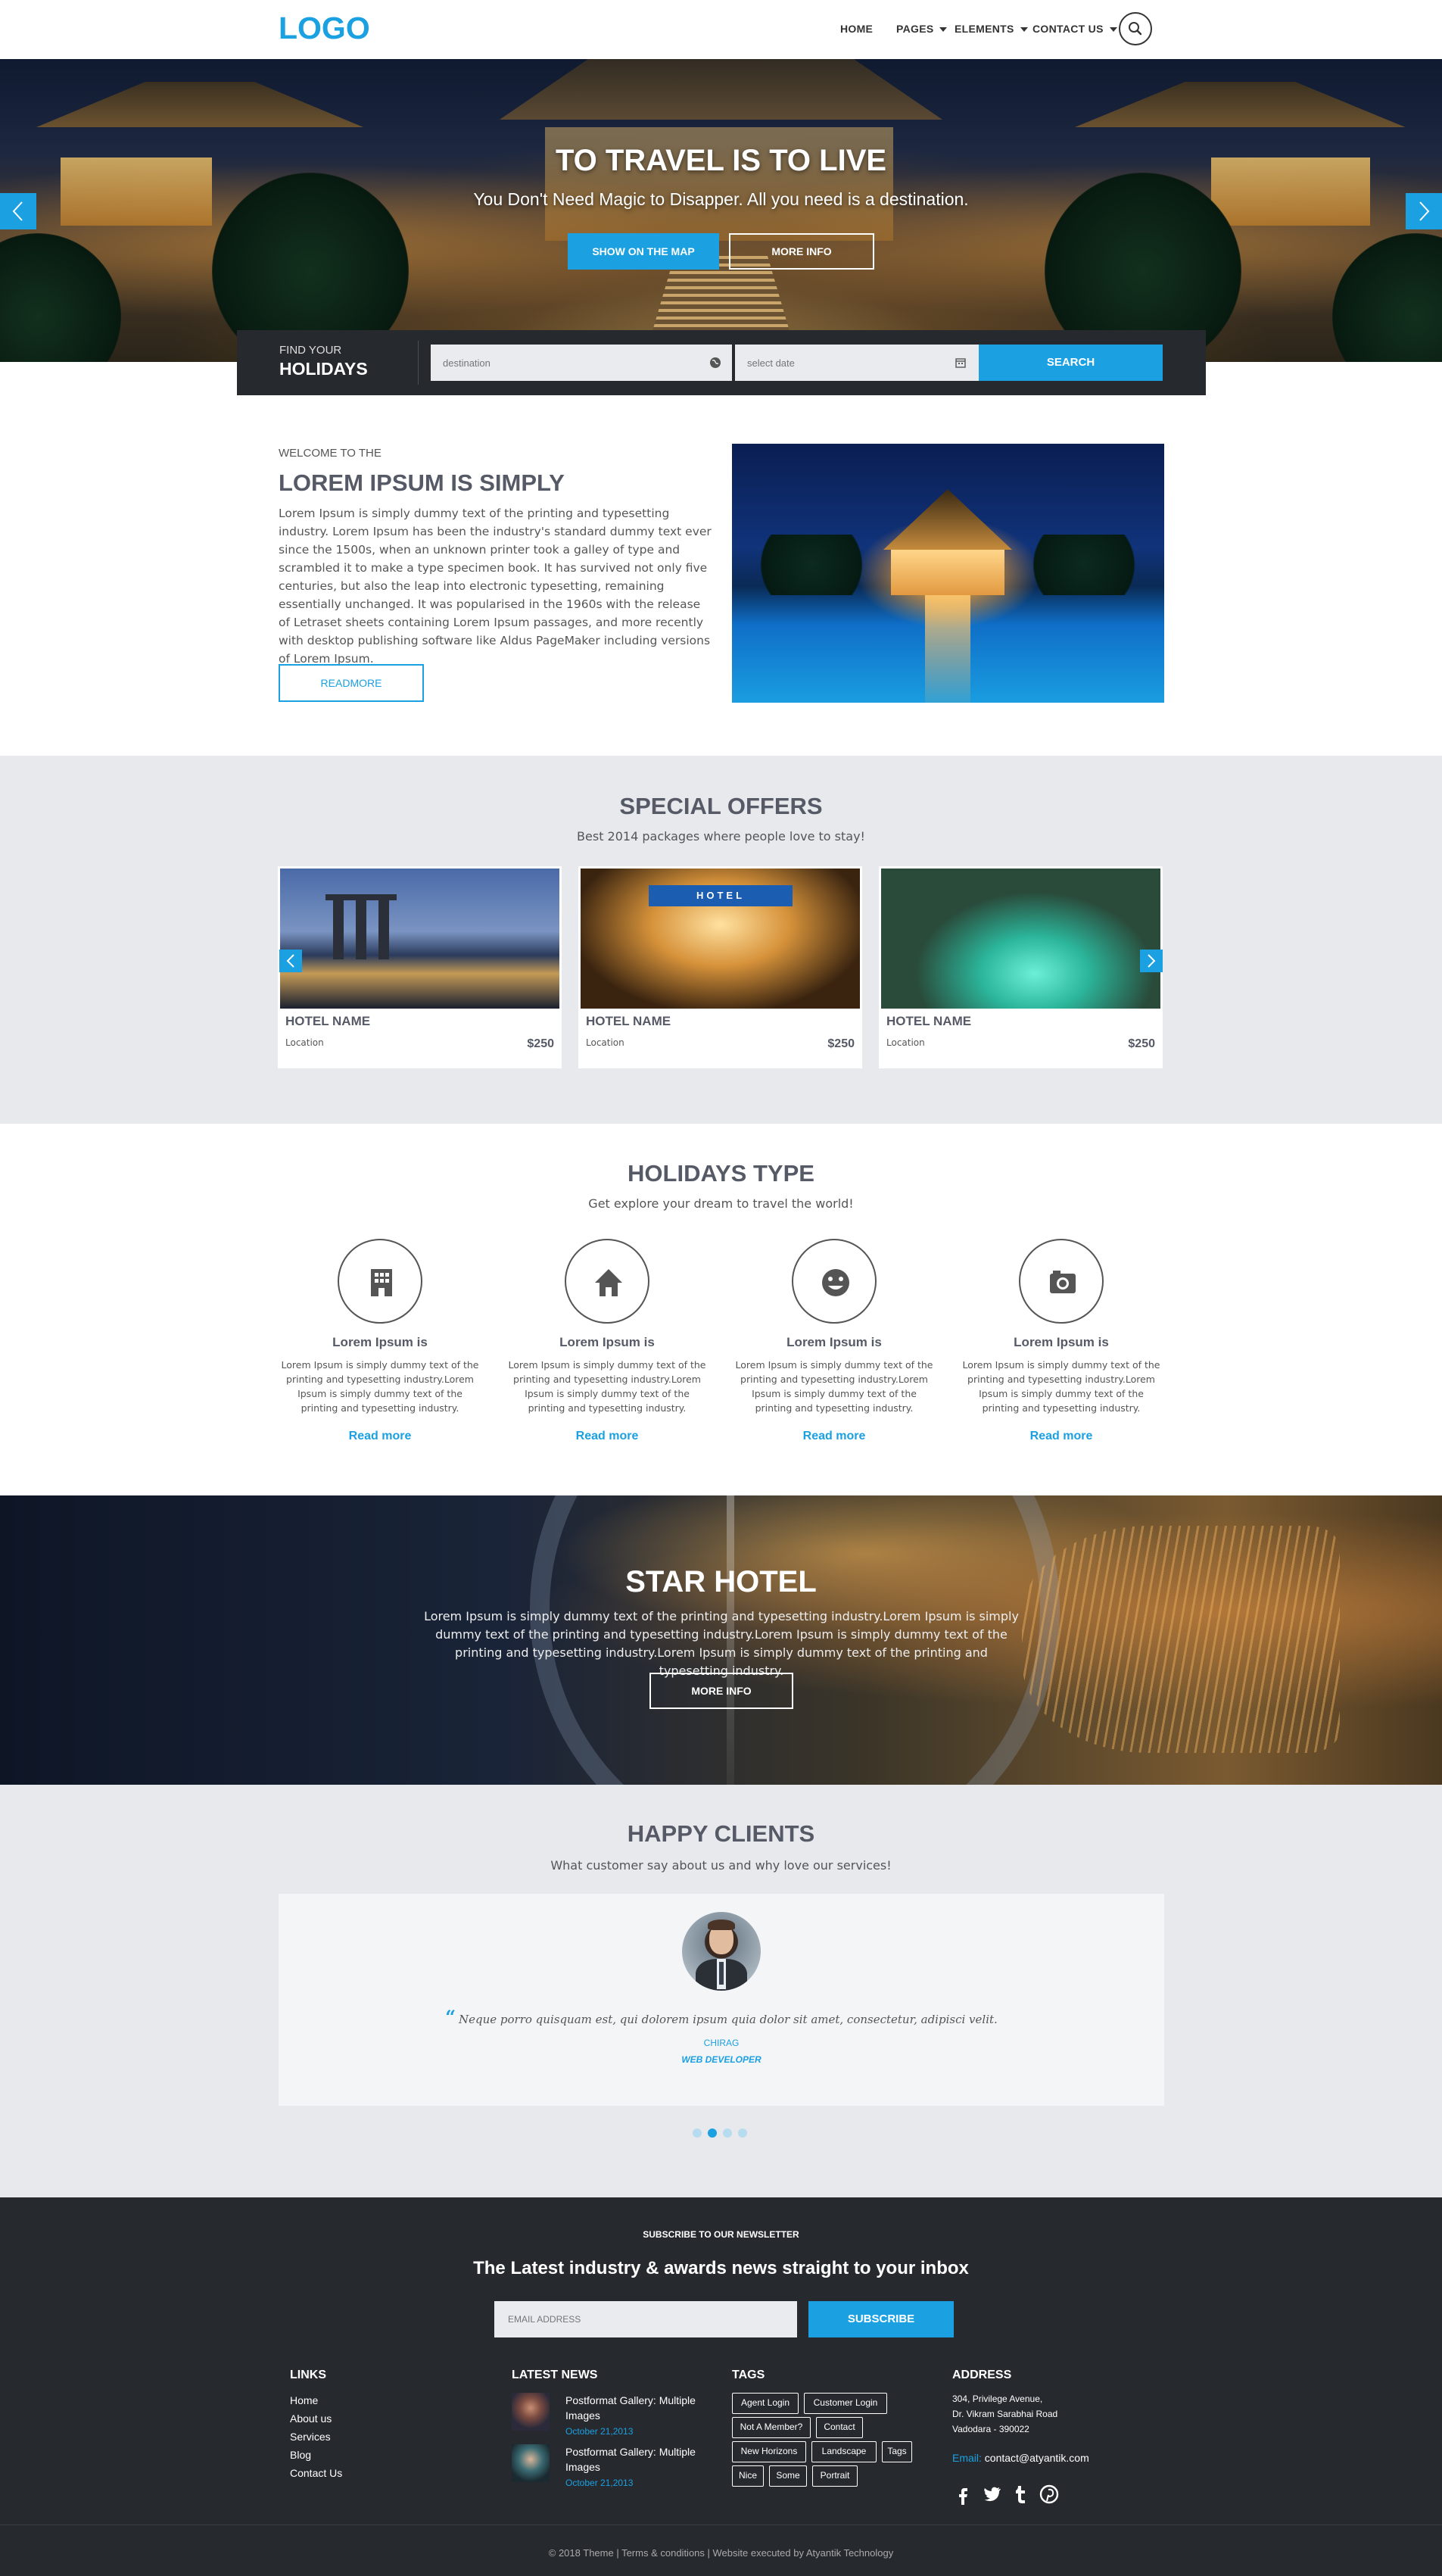 The width and height of the screenshot is (1442, 2576). I want to click on hero-tree, so click(1387, 297).